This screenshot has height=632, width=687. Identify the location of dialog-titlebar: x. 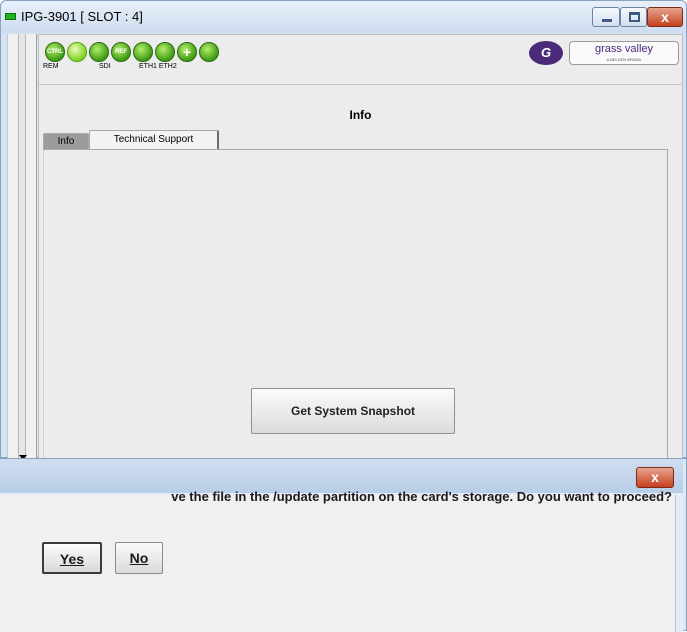
(341, 476).